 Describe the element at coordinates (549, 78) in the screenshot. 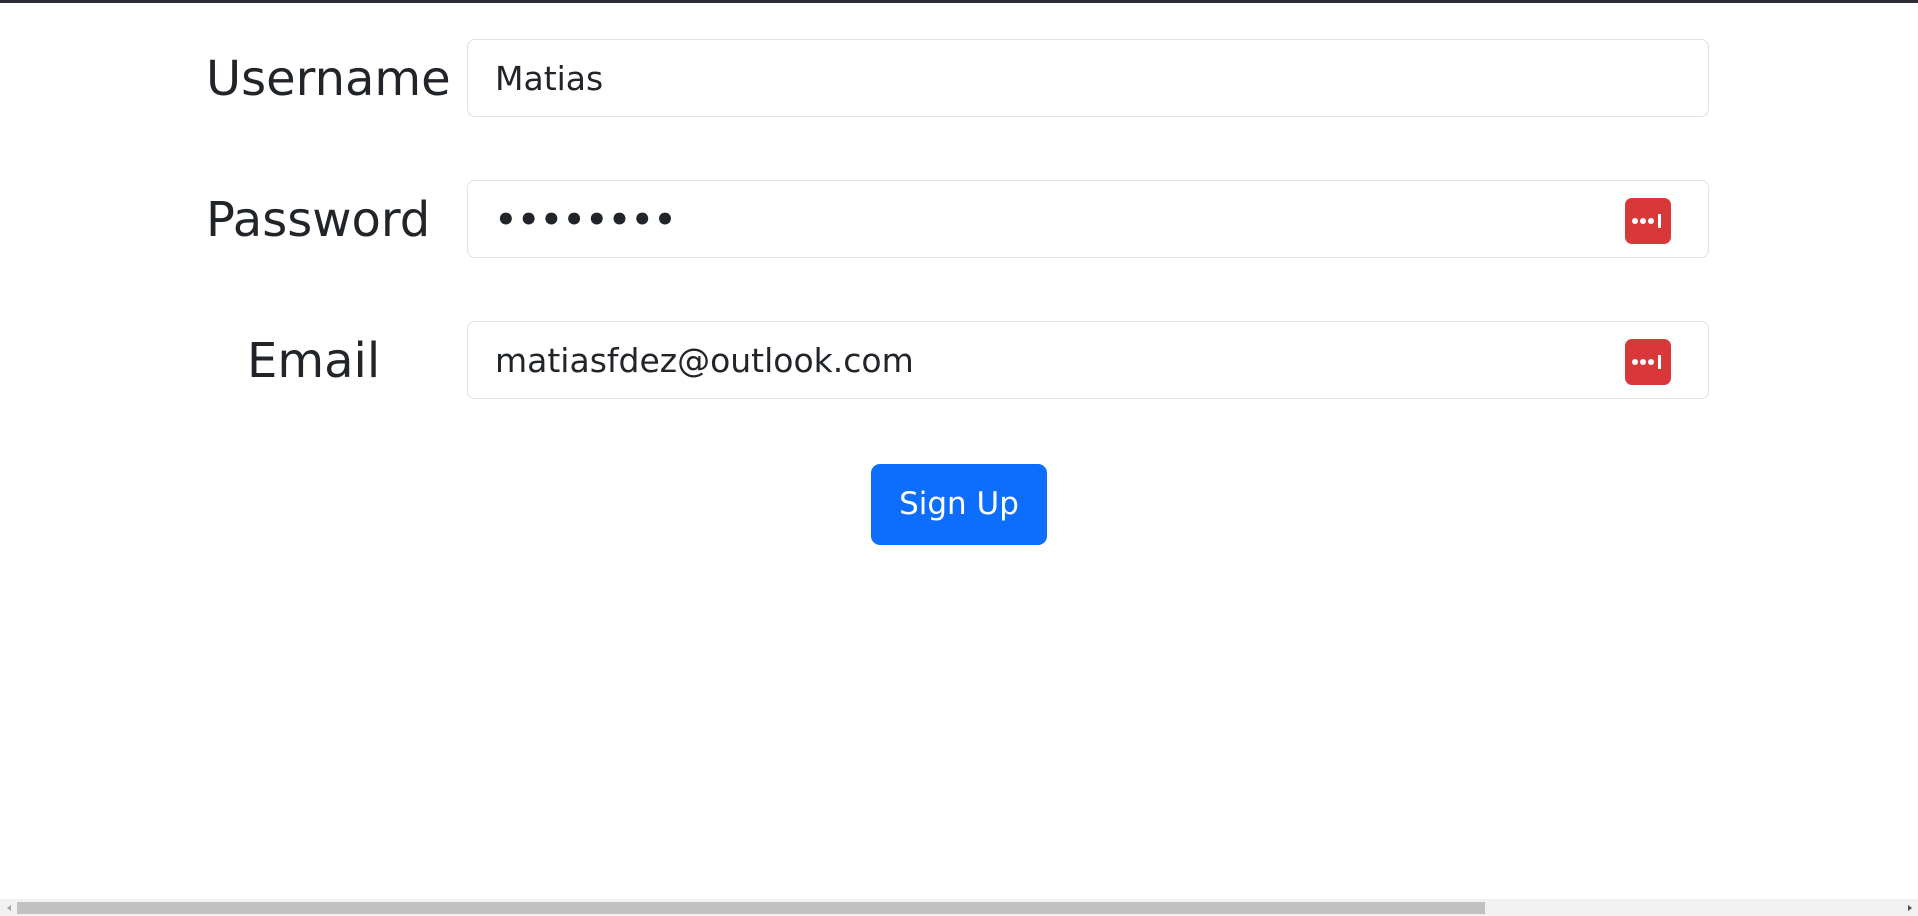

I see `username-value: Matias` at that location.